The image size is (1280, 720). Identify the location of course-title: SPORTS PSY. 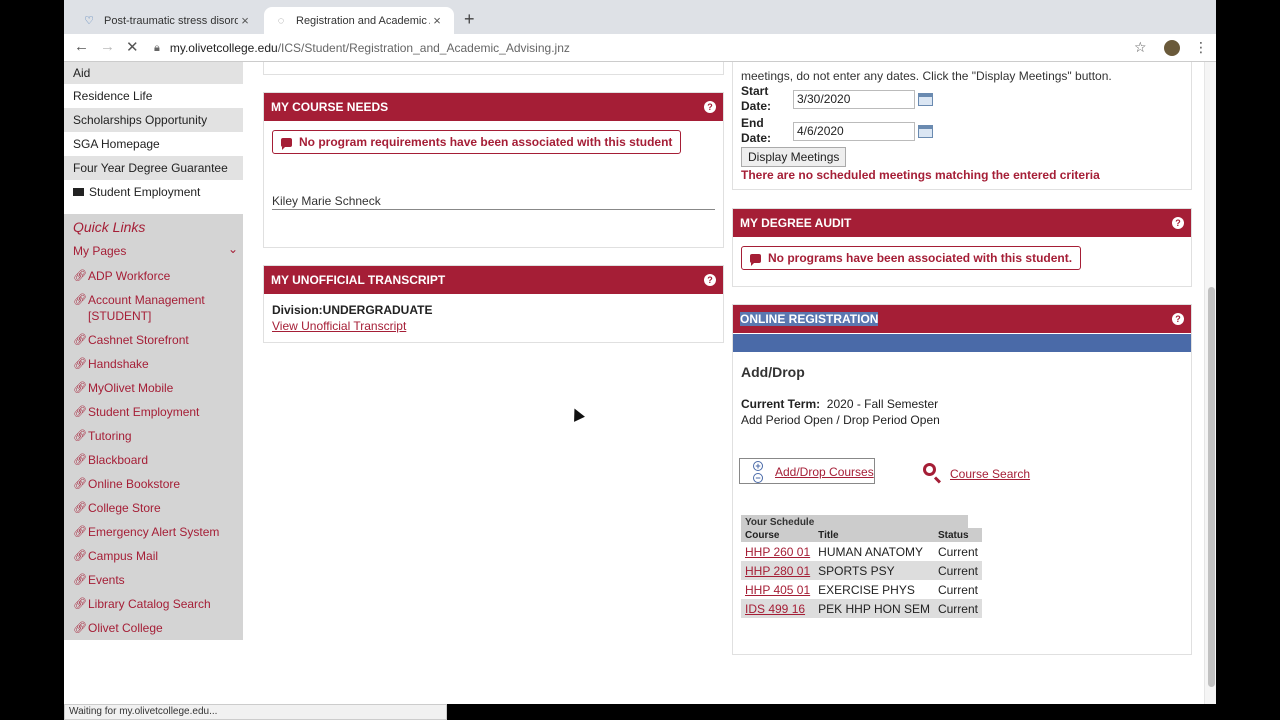
(856, 570).